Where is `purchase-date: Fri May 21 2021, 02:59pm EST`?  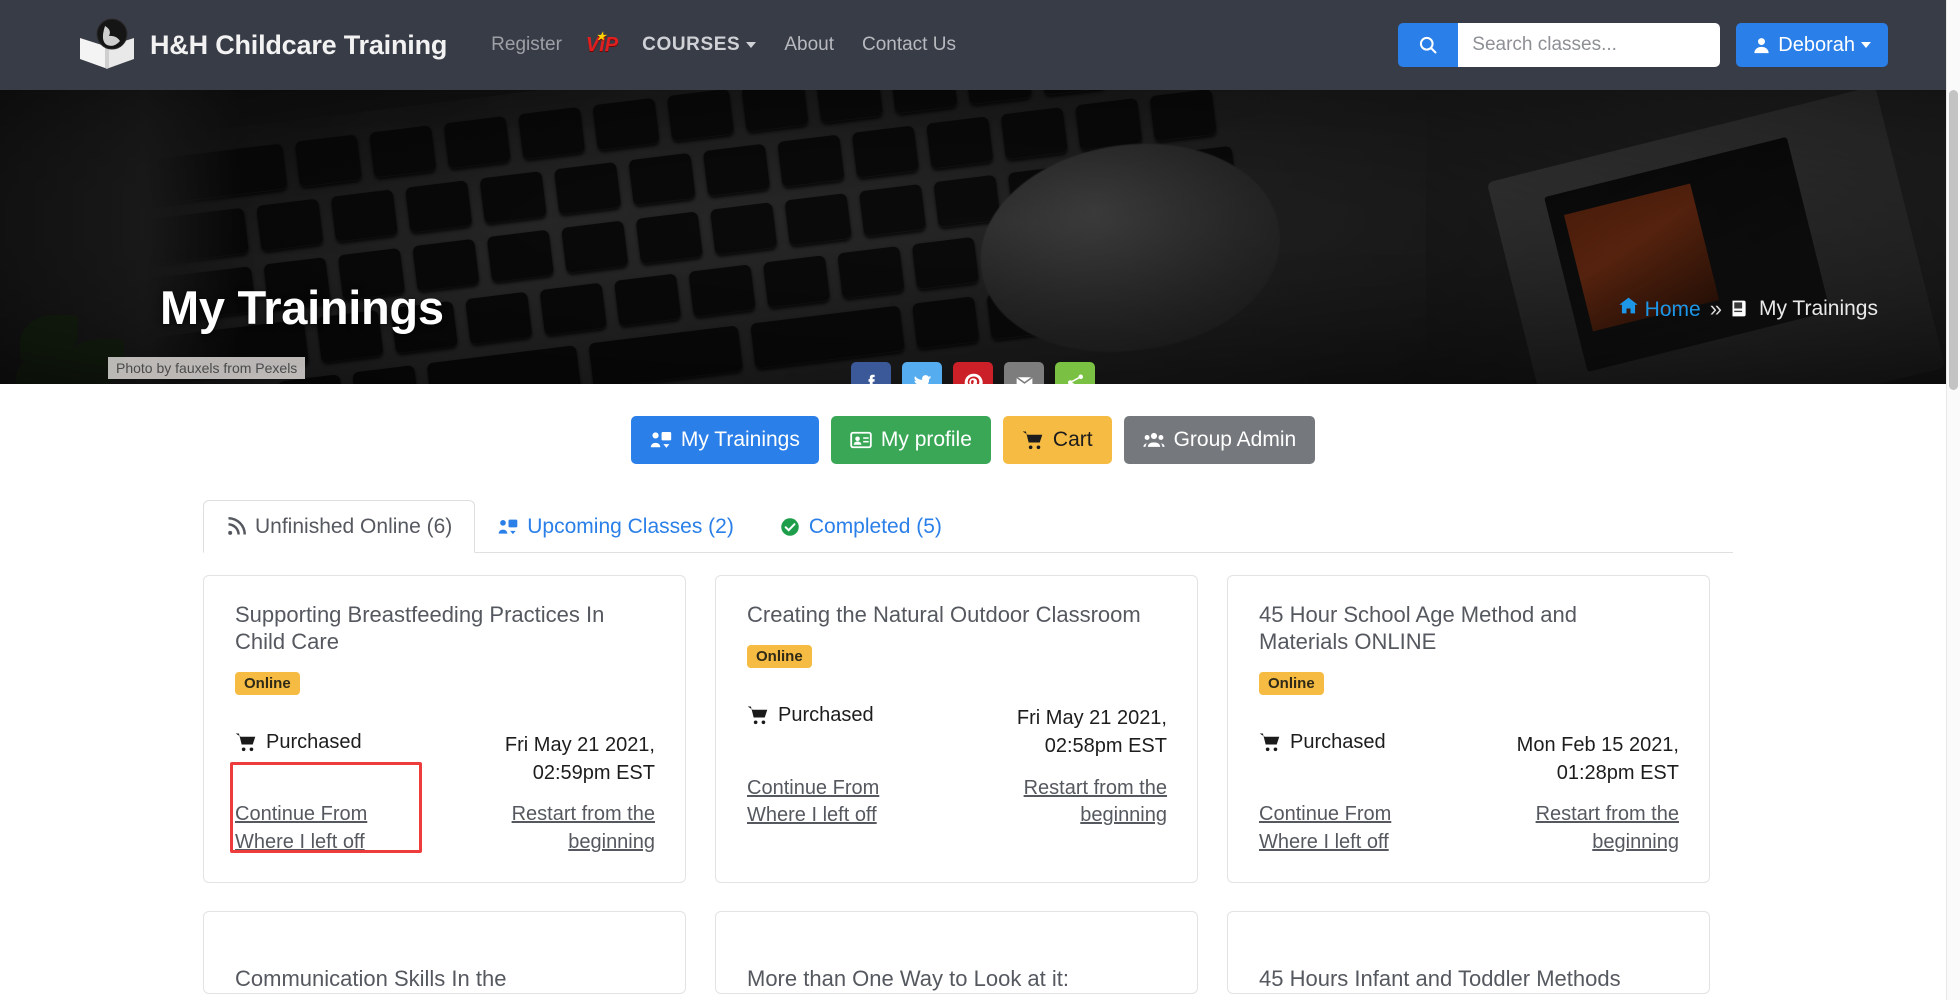 purchase-date: Fri May 21 2021, 02:59pm EST is located at coordinates (579, 759).